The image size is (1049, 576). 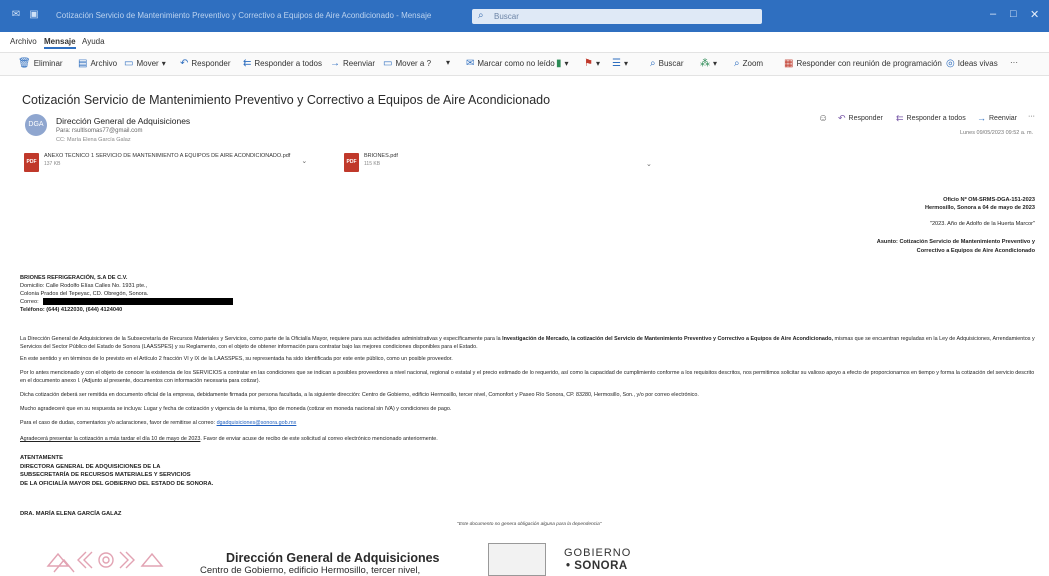 What do you see at coordinates (388, 63) in the screenshot?
I see `move-to-icon: ▭` at bounding box center [388, 63].